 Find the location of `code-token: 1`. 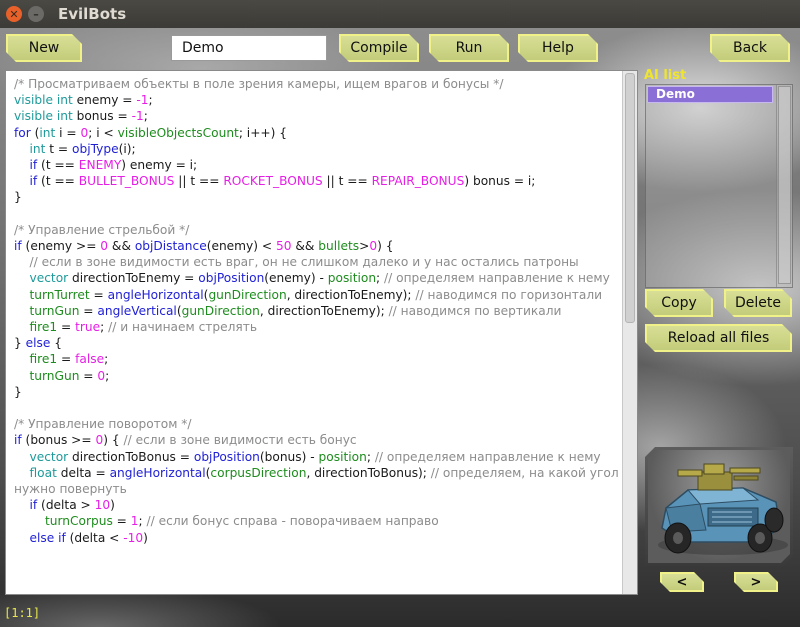

code-token: 1 is located at coordinates (134, 521).